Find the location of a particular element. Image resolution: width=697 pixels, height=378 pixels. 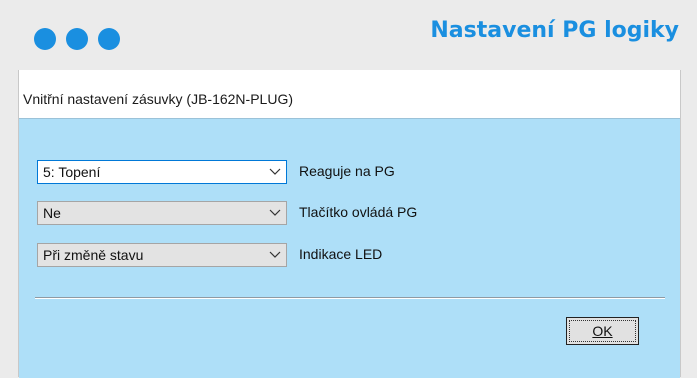

led-indication-label: Indikace LED is located at coordinates (341, 254).